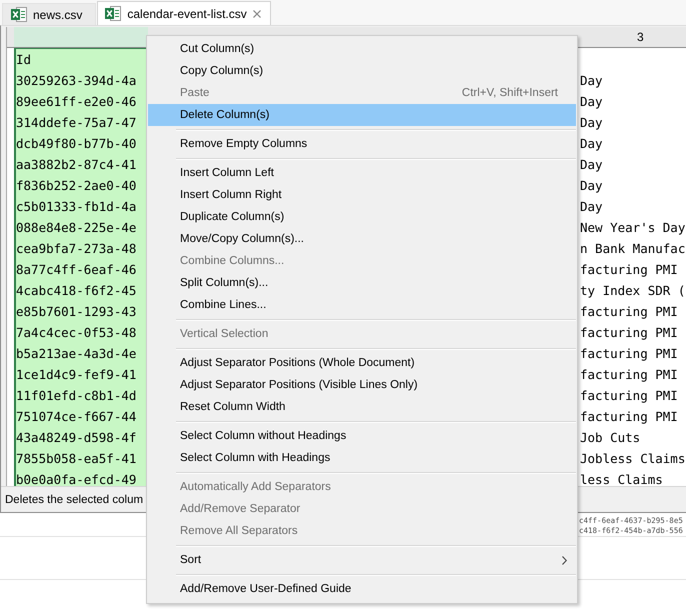  I want to click on table-cell-text: 751074ce-f667-44, so click(76, 417).